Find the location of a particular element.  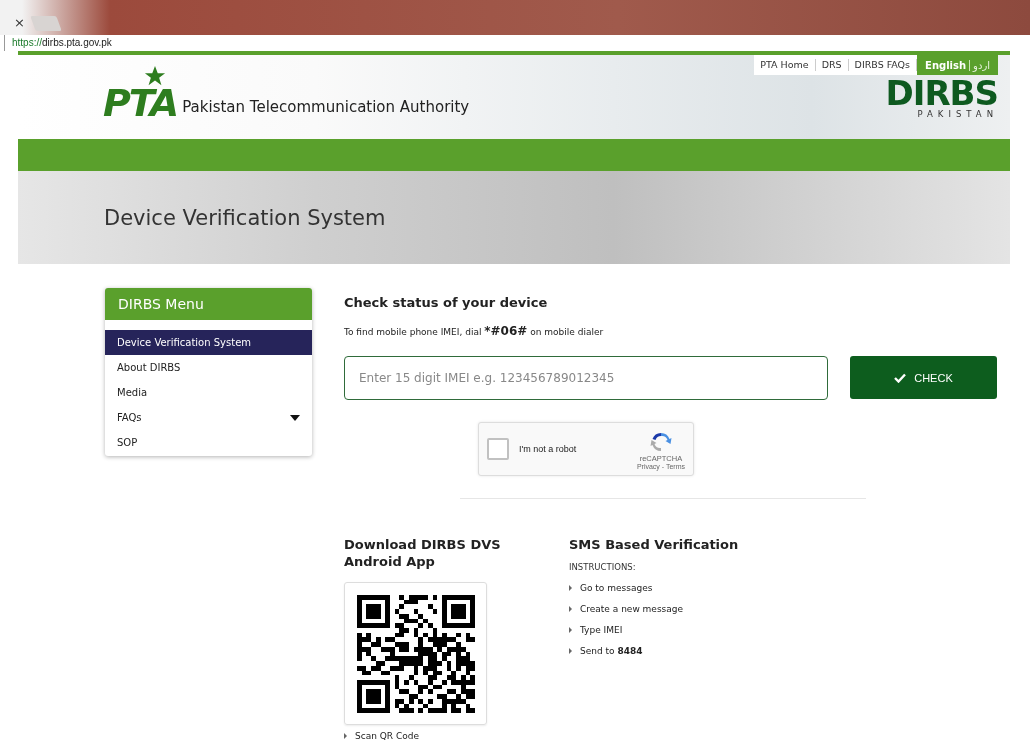

nav-link: PTA Home is located at coordinates (785, 65).